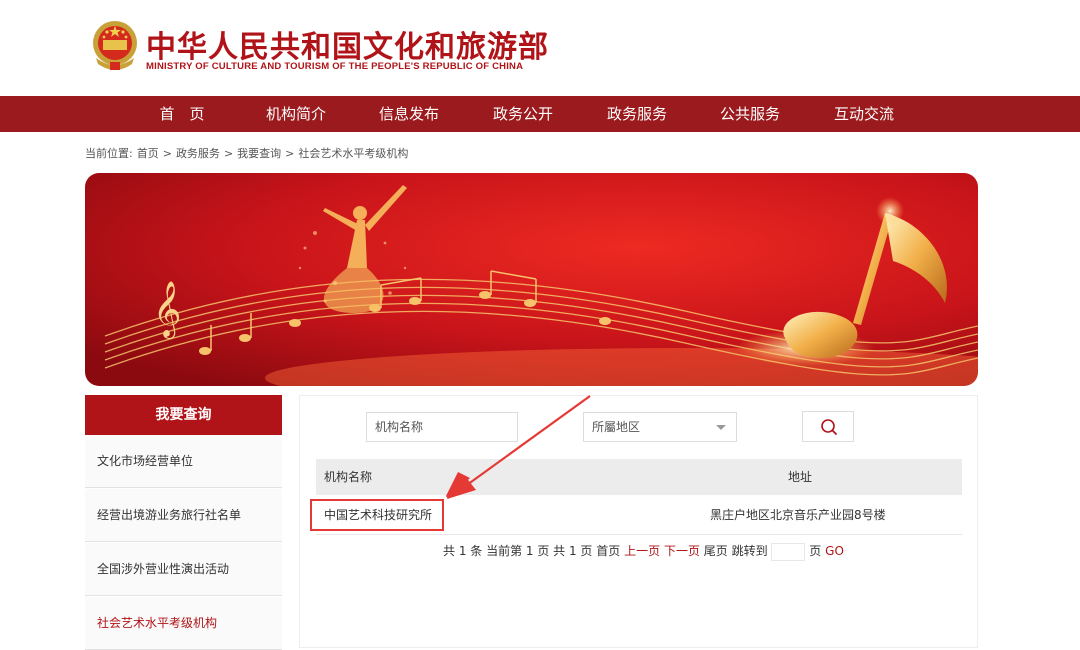 The image size is (1080, 650). Describe the element at coordinates (523, 114) in the screenshot. I see `nav-item-gov-open: 政务公开` at that location.